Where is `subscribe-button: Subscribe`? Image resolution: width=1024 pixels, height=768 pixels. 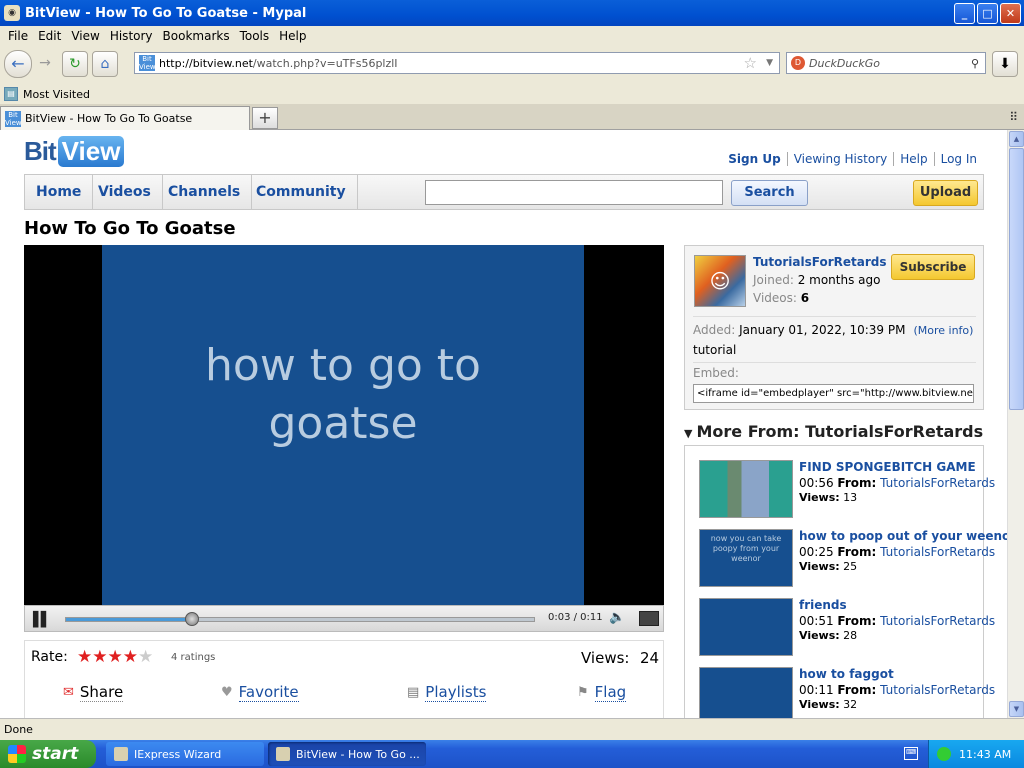
subscribe-button: Subscribe is located at coordinates (933, 267).